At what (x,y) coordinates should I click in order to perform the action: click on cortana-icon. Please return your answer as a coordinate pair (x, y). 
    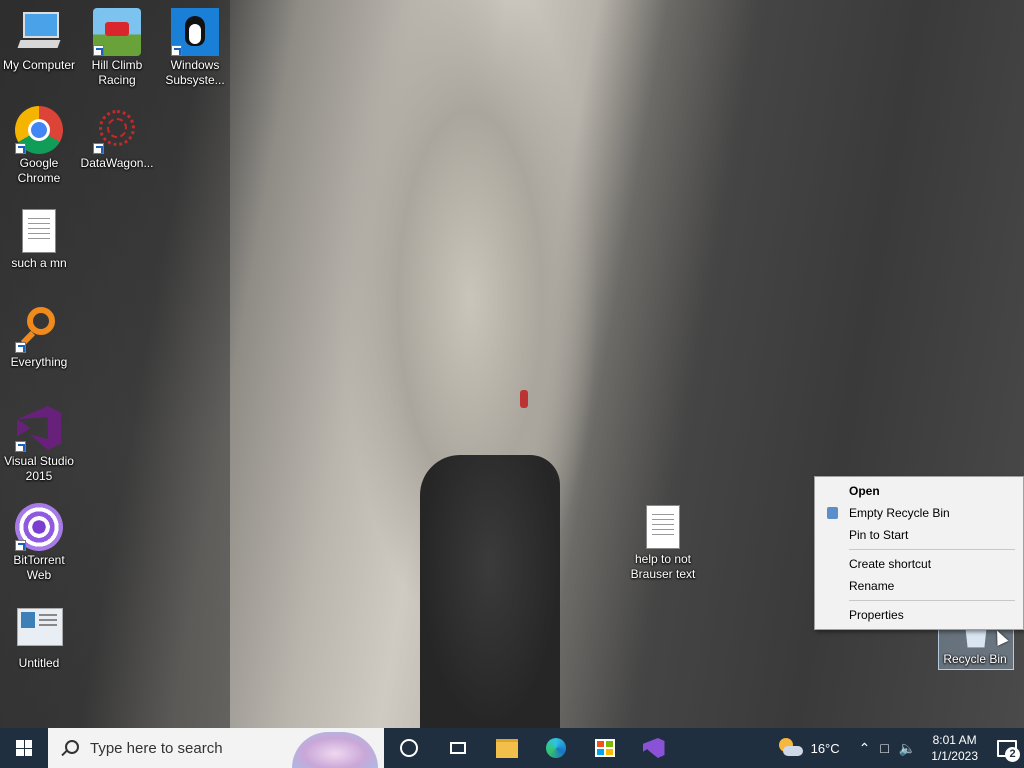
    Looking at the image, I should click on (408, 748).